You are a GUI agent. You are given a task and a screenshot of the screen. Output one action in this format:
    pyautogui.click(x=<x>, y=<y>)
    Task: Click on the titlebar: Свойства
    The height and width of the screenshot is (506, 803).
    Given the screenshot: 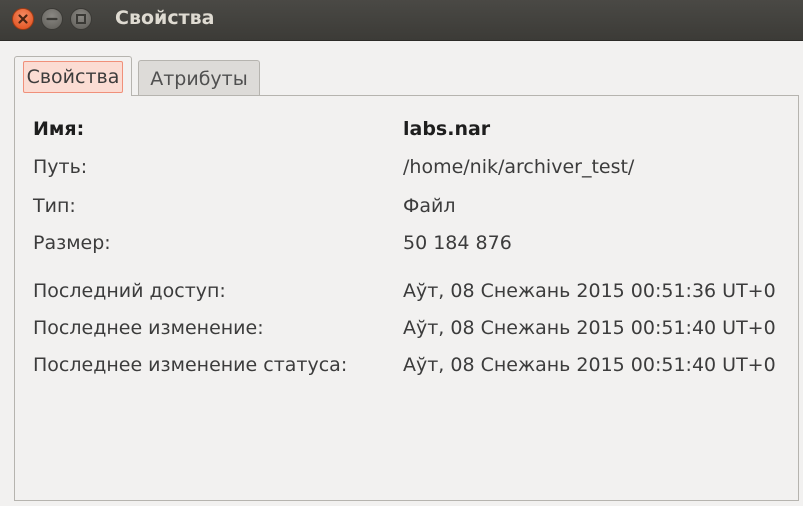 What is the action you would take?
    pyautogui.click(x=401, y=20)
    